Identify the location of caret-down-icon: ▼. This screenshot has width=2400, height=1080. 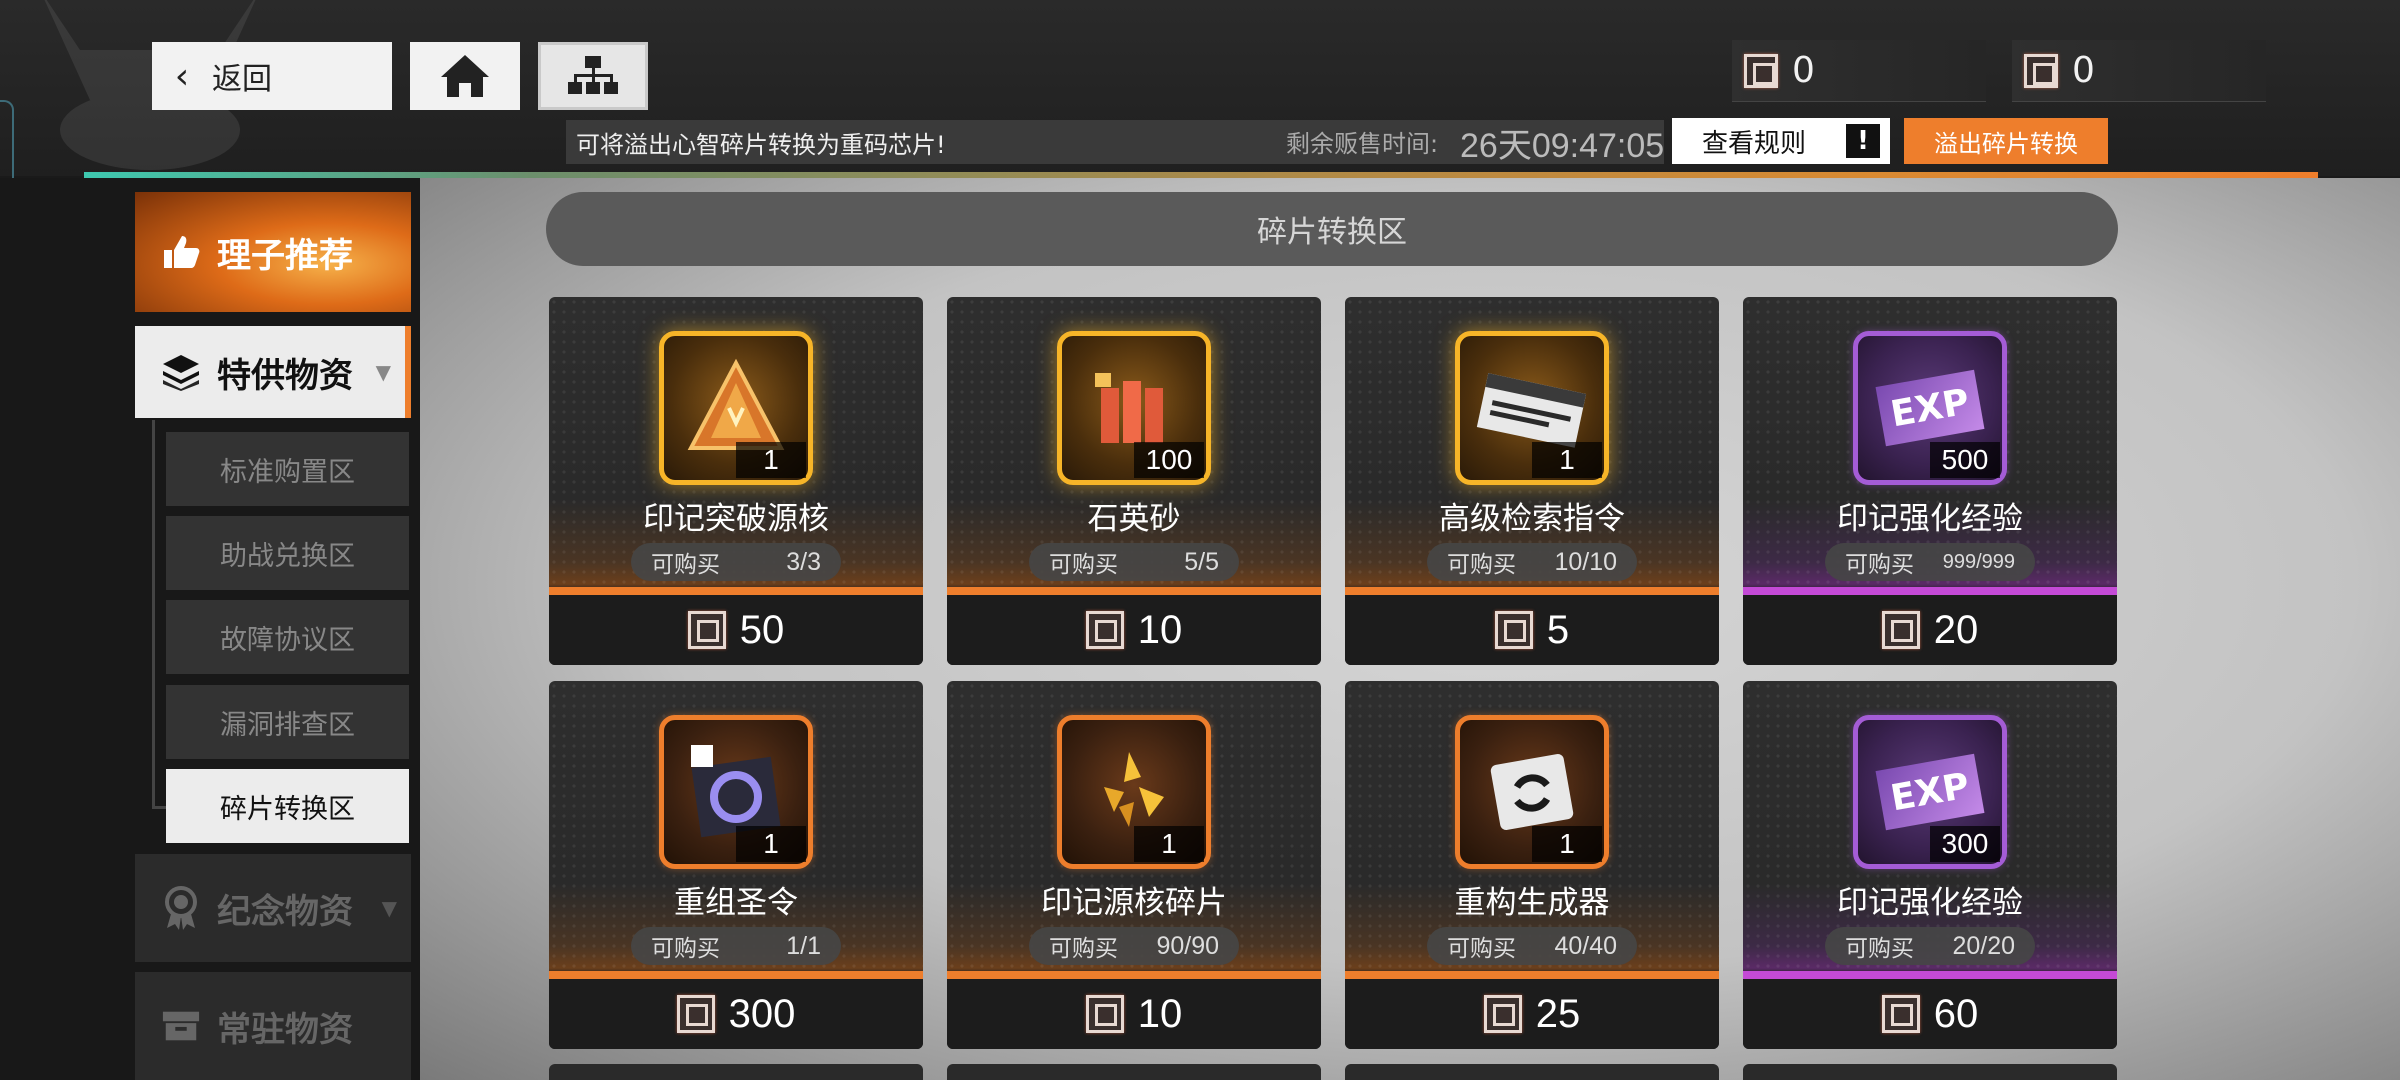
(389, 908).